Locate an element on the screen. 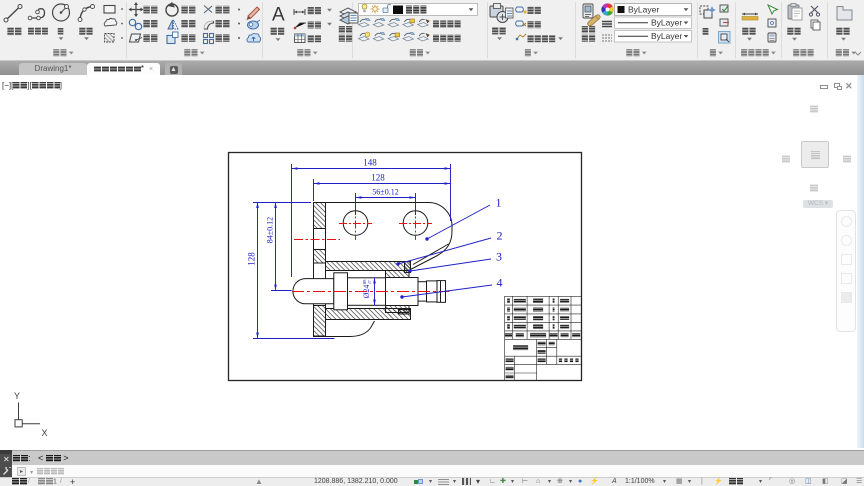 This screenshot has height=486, width=864. svg-text: 56±0.12 is located at coordinates (385, 192).